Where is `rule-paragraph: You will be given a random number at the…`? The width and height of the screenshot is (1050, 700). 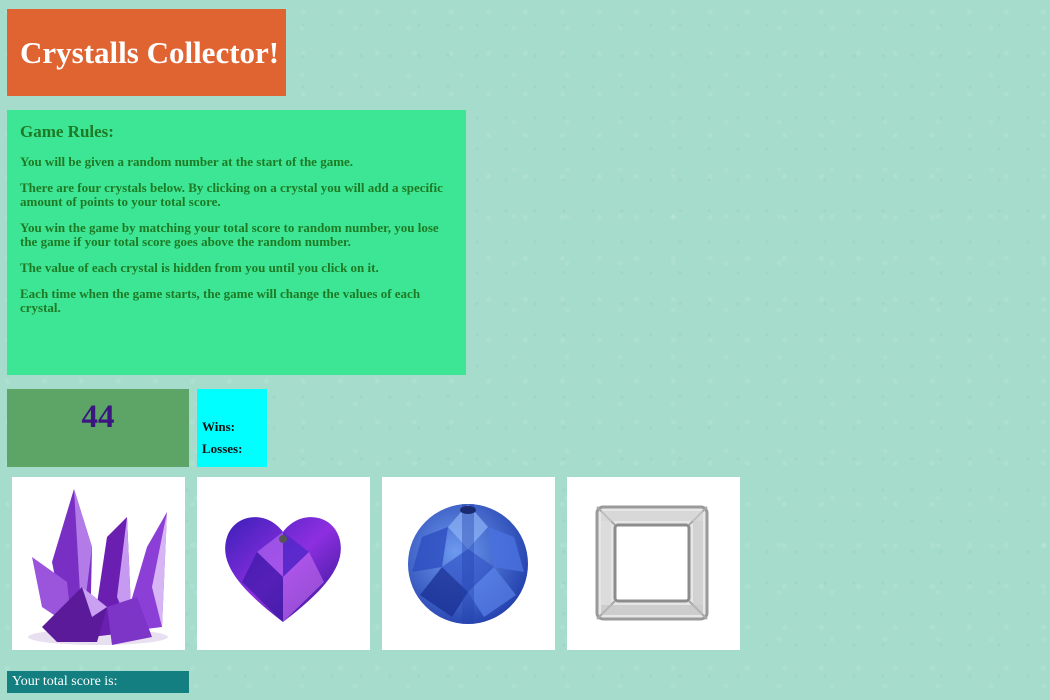 rule-paragraph: You will be given a random number at the… is located at coordinates (187, 161).